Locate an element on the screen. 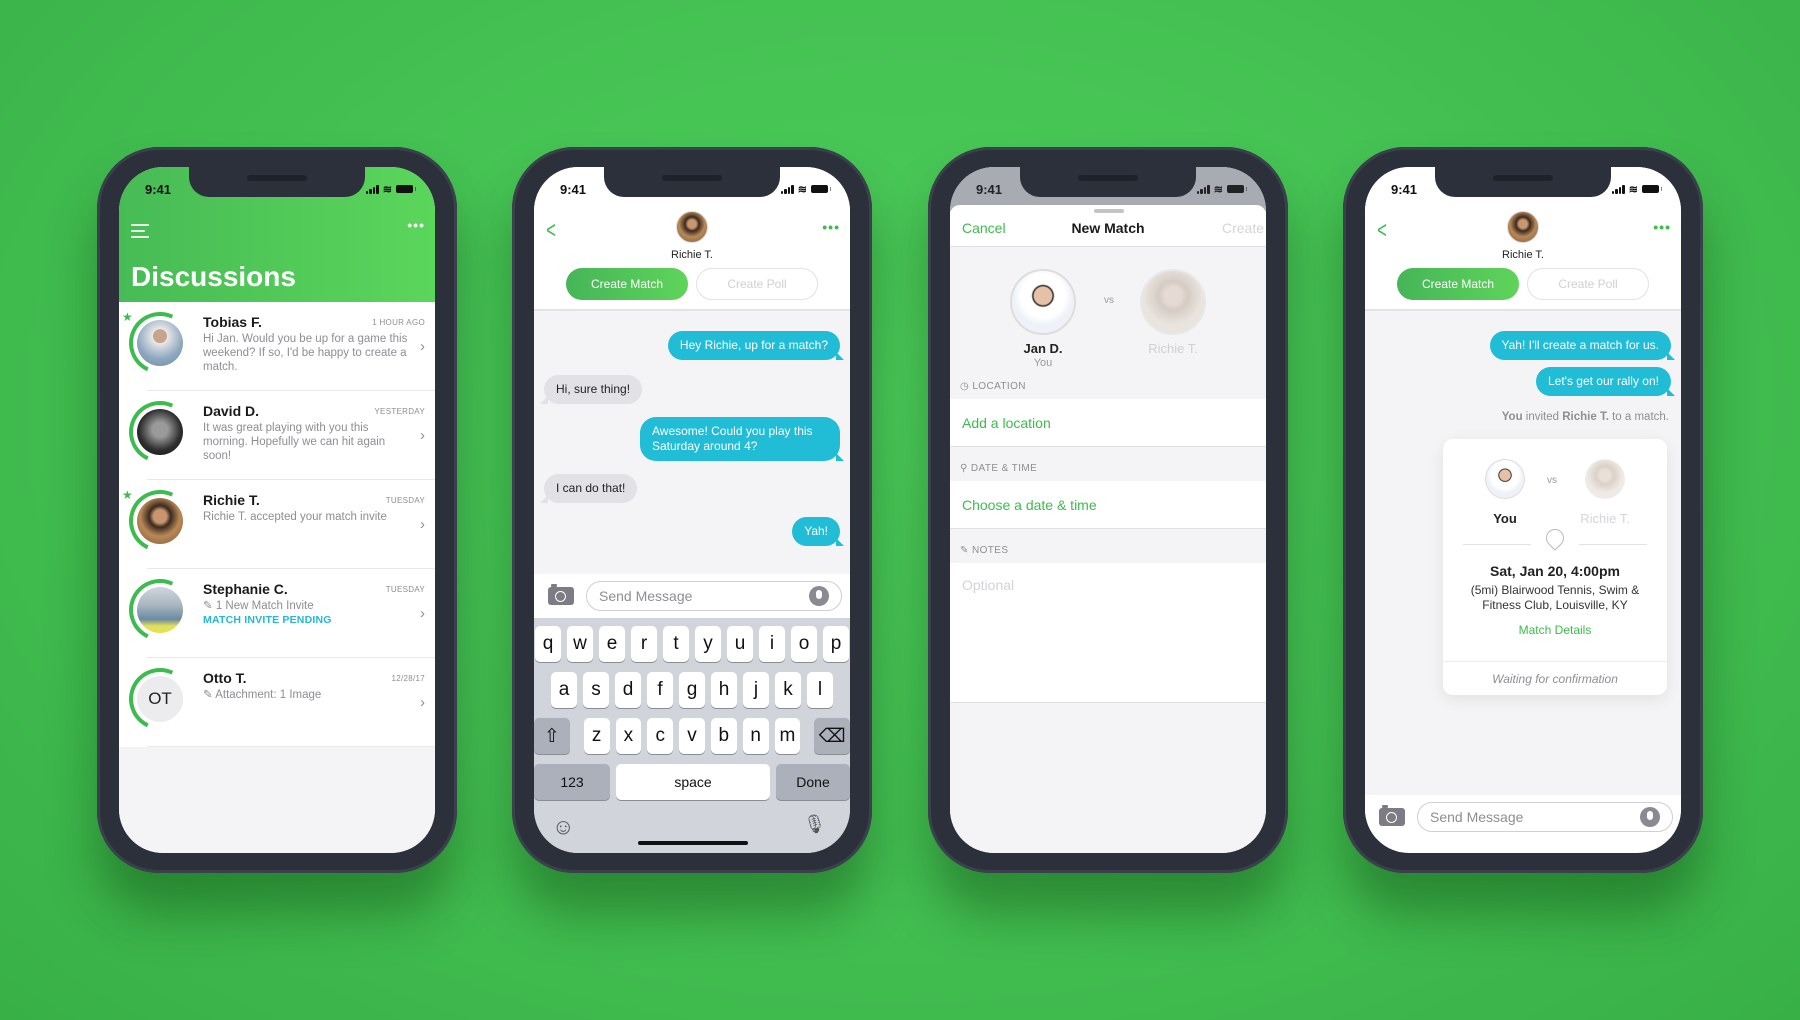 Image resolution: width=1800 pixels, height=1020 pixels. home-indicator is located at coordinates (693, 843).